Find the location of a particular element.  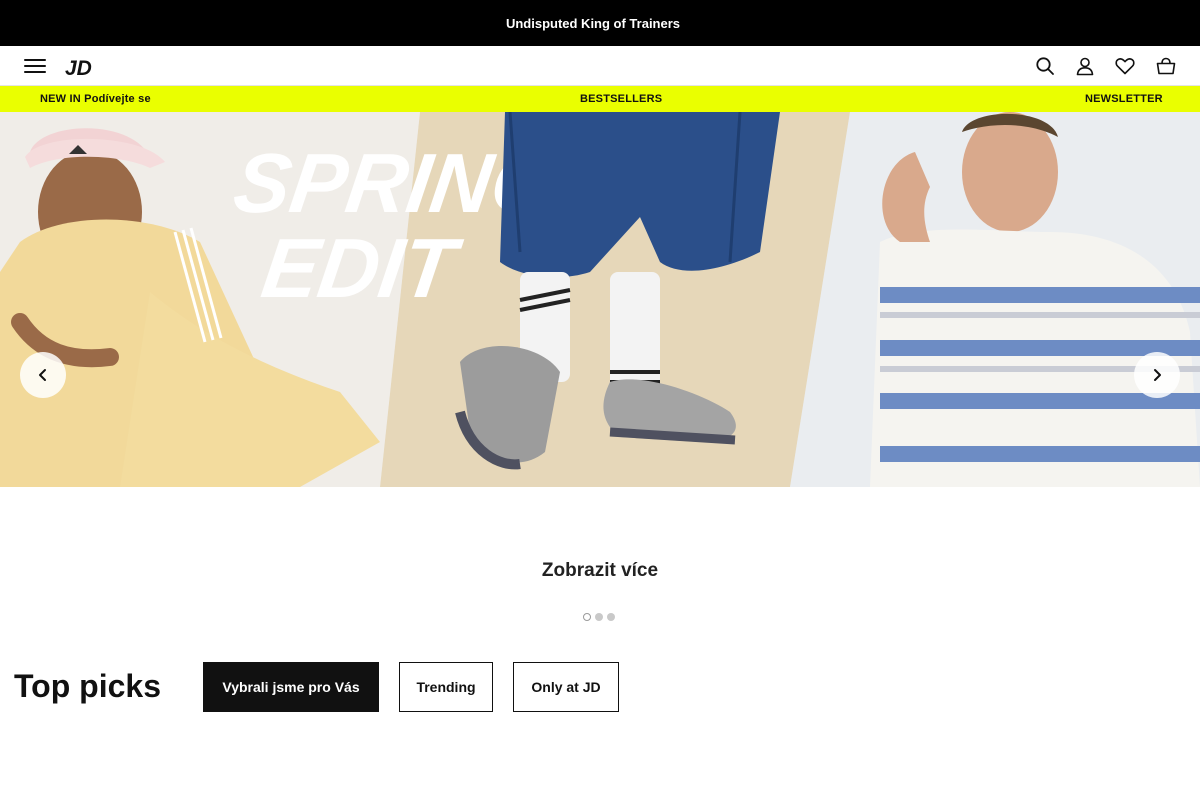

carousel-dots is located at coordinates (599, 617).